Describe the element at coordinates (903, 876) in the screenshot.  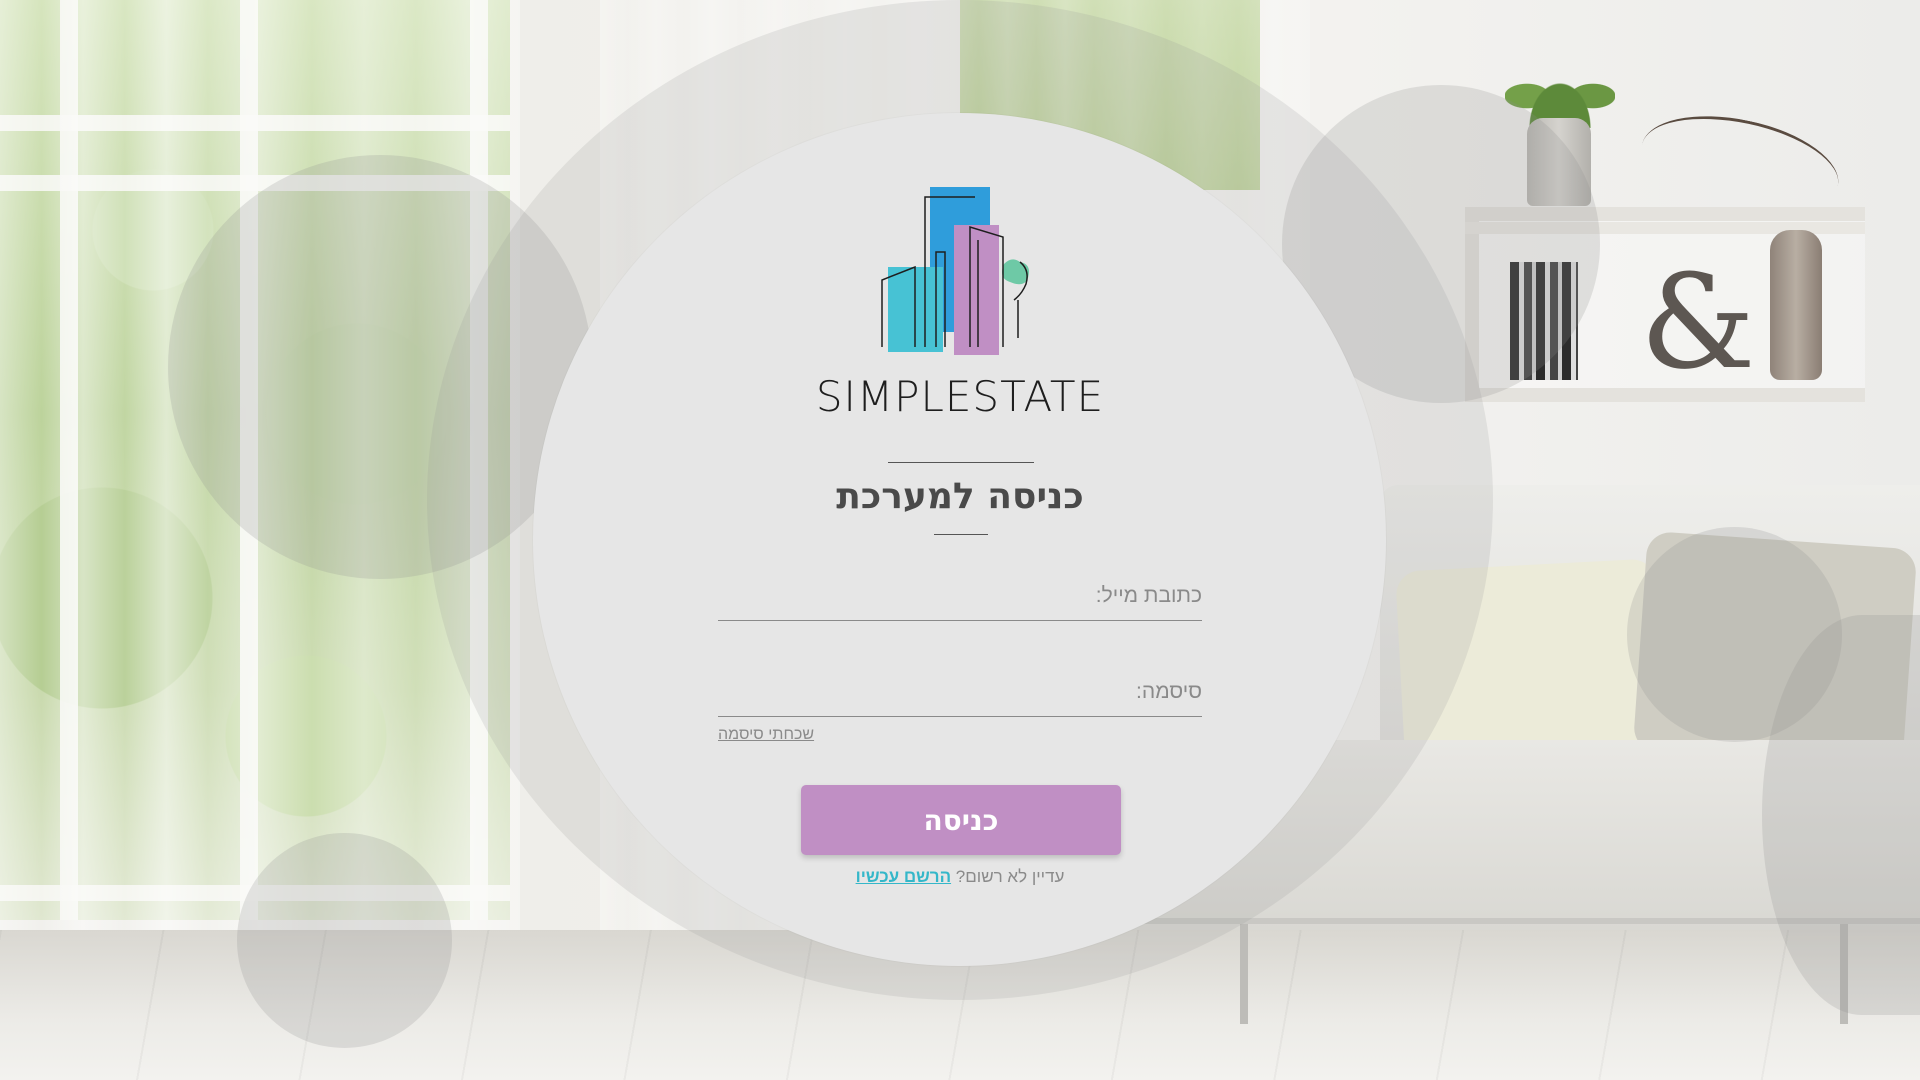
I see `register-now-link: הרשם עכשיו` at that location.